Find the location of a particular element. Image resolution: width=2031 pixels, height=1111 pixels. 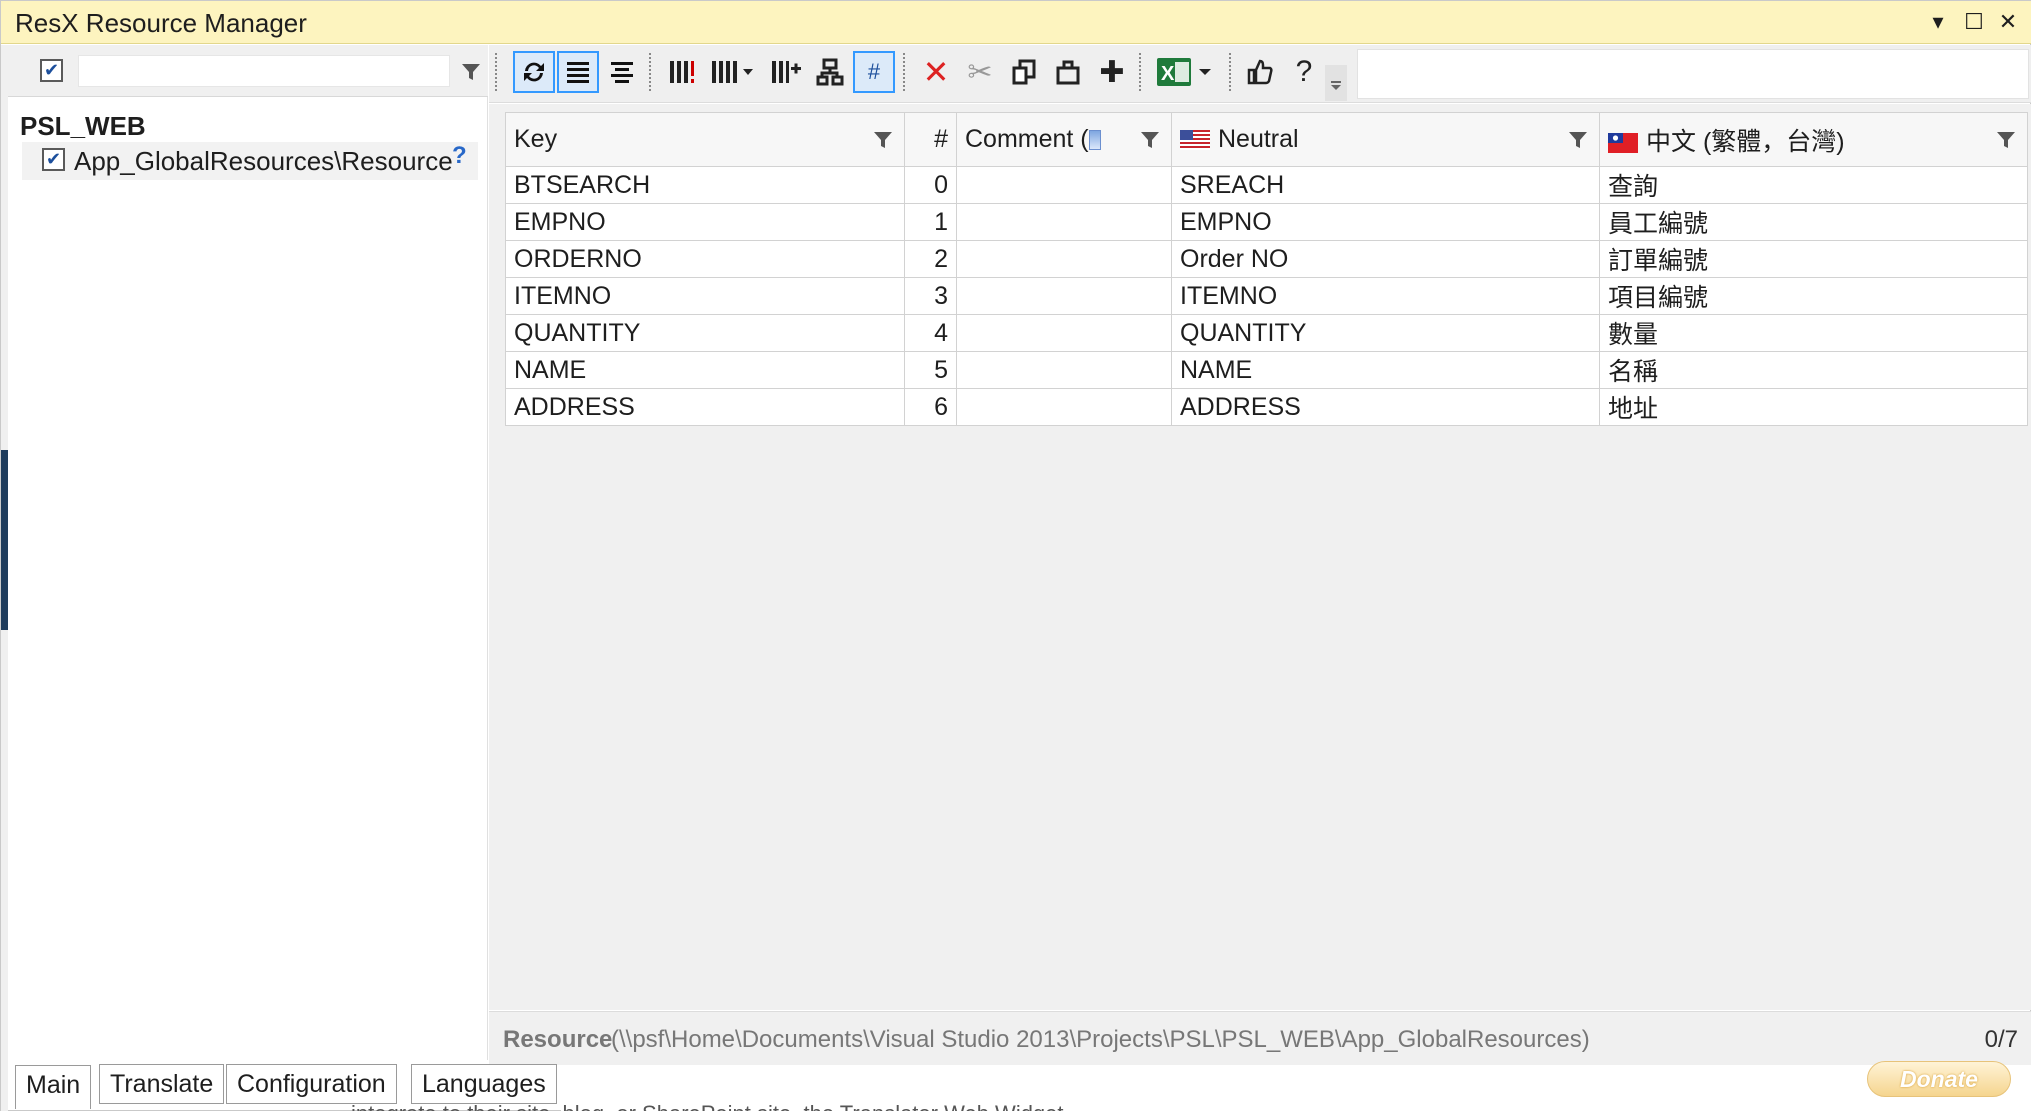

resource-tree-item: ✔ App_GlobalResources\Resource ? is located at coordinates (250, 161).